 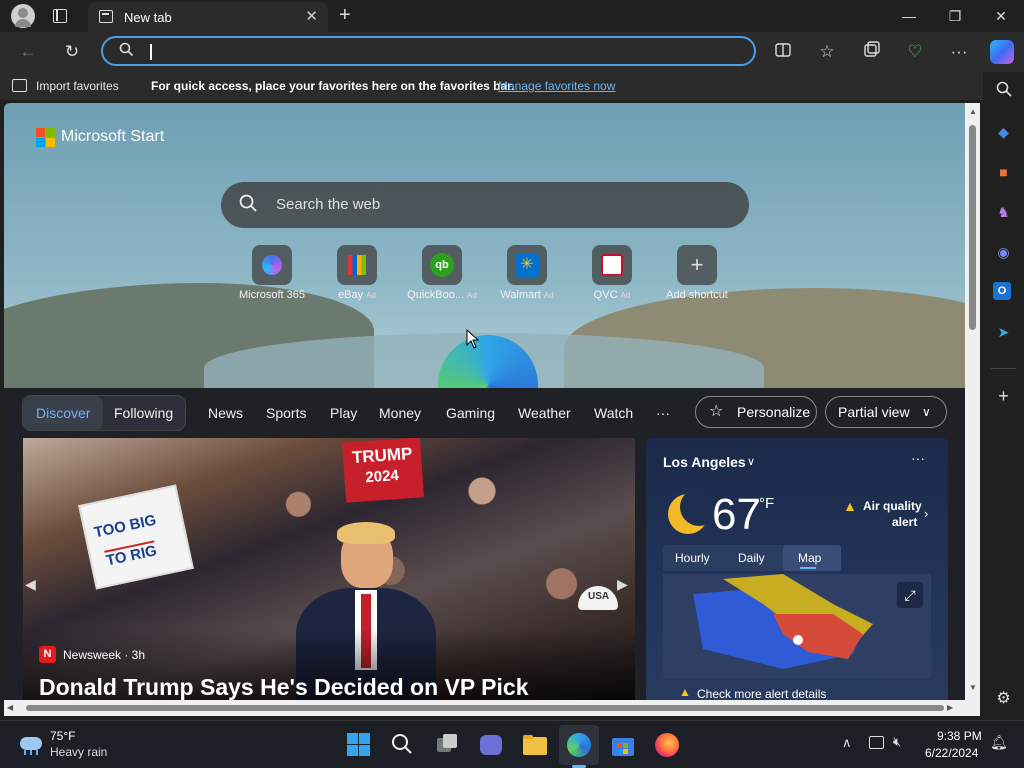 I want to click on taskbar-time: 9:38 PM, so click(x=959, y=736).